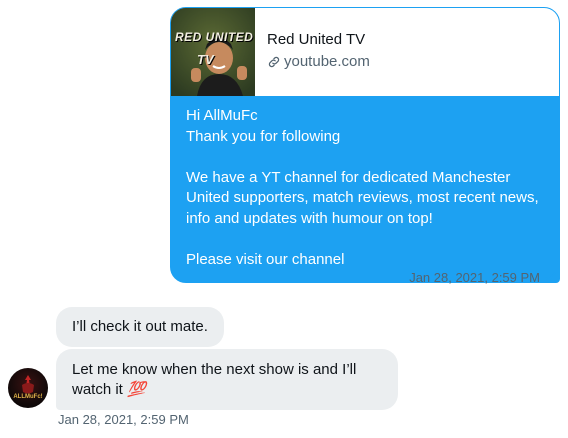  Describe the element at coordinates (316, 39) in the screenshot. I see `card-title: Red United TV` at that location.